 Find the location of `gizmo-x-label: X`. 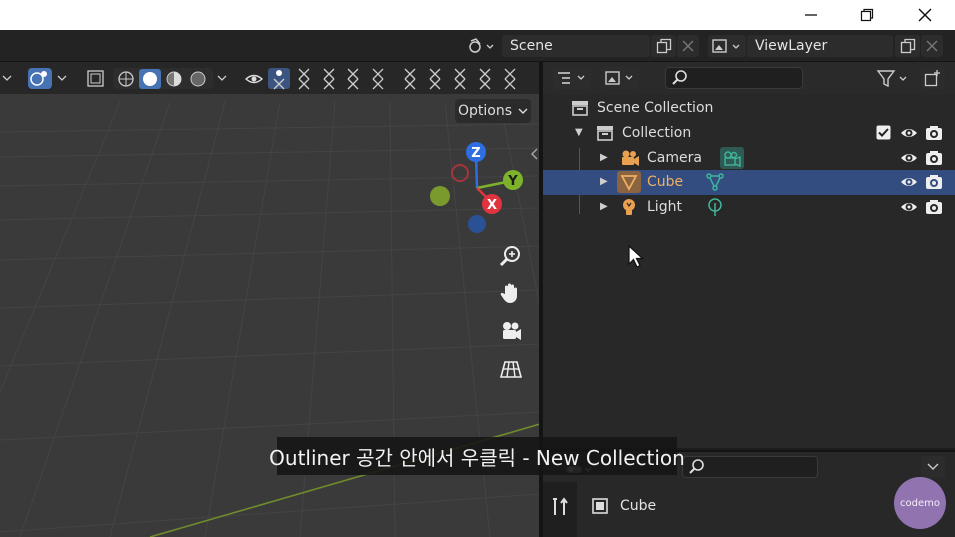

gizmo-x-label: X is located at coordinates (492, 205).